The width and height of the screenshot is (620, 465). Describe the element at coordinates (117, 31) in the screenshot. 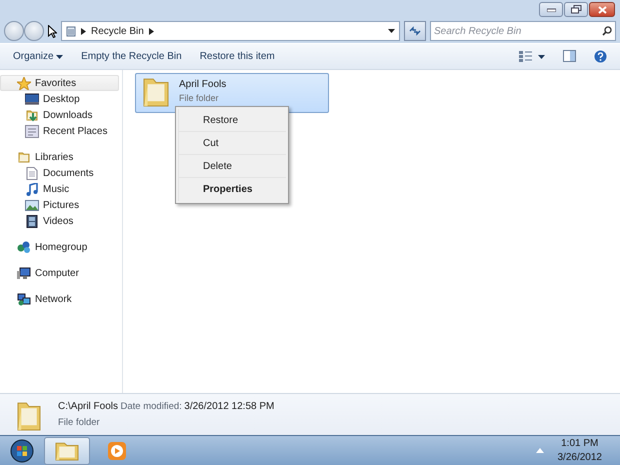

I see `breadcrumb-segment: Recycle Bin` at that location.